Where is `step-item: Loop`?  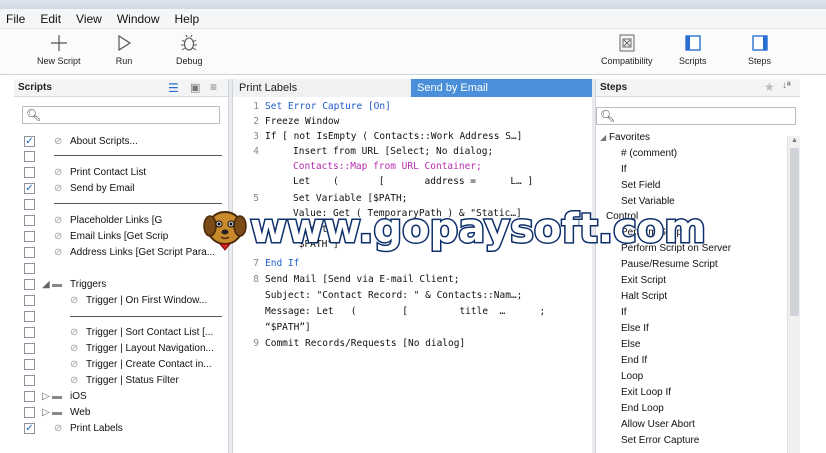 step-item: Loop is located at coordinates (632, 378).